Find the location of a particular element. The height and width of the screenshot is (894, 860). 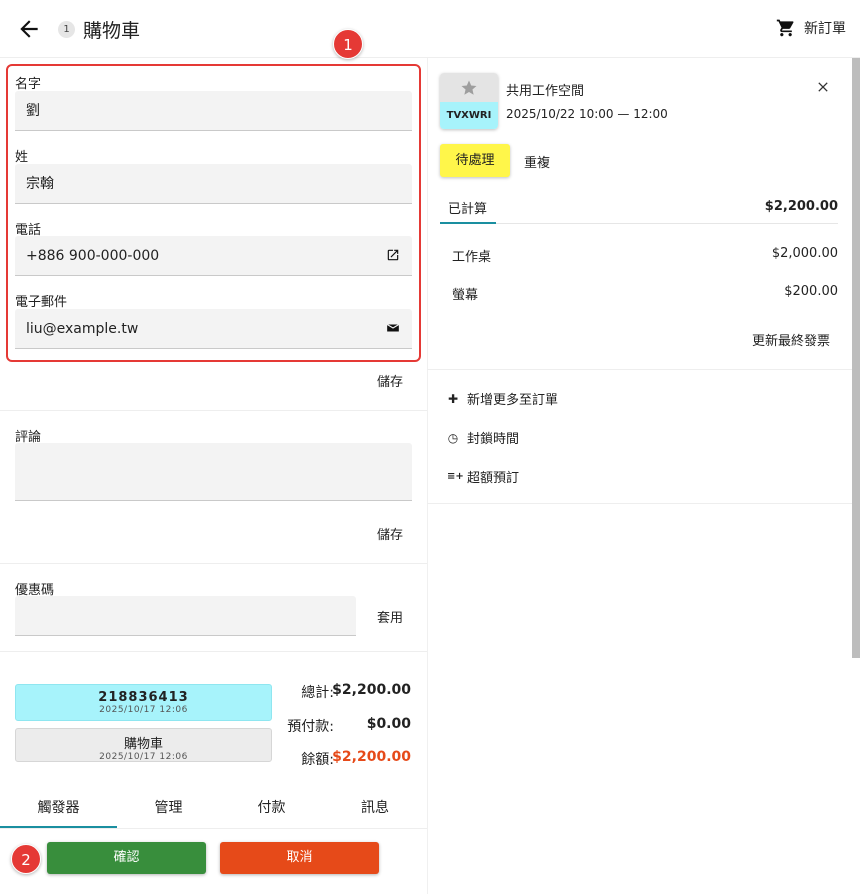

tabs-divider is located at coordinates (213, 828).